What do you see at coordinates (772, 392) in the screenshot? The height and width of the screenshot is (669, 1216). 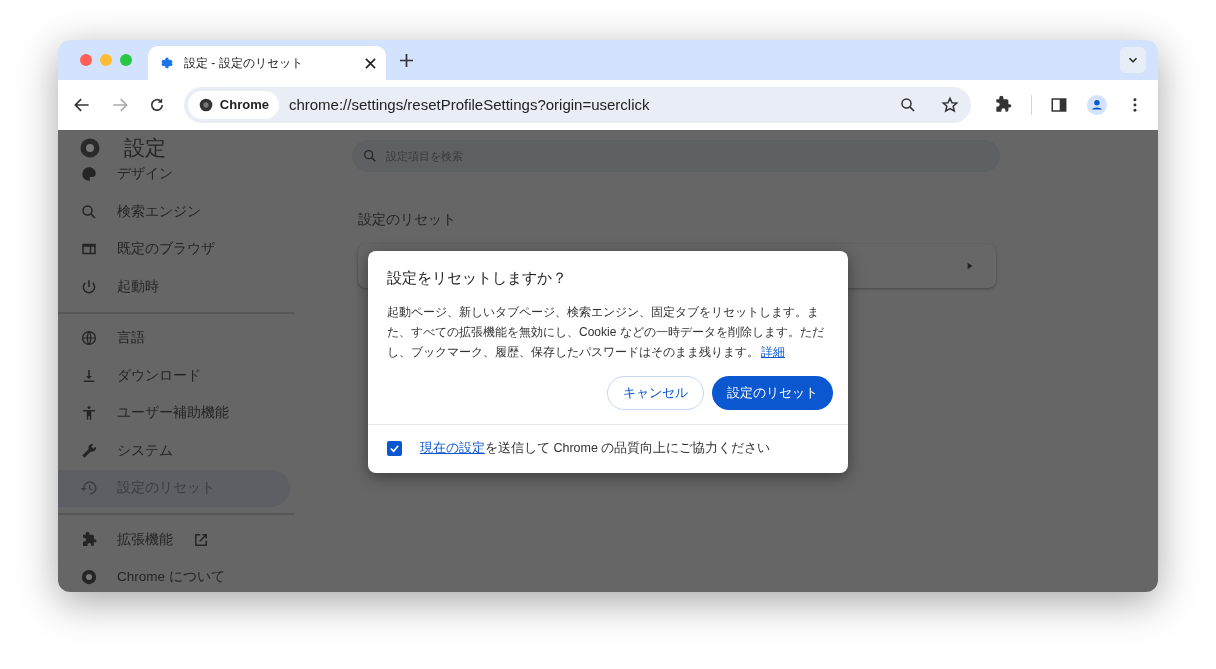 I see `reset-button: 設定のリセット` at bounding box center [772, 392].